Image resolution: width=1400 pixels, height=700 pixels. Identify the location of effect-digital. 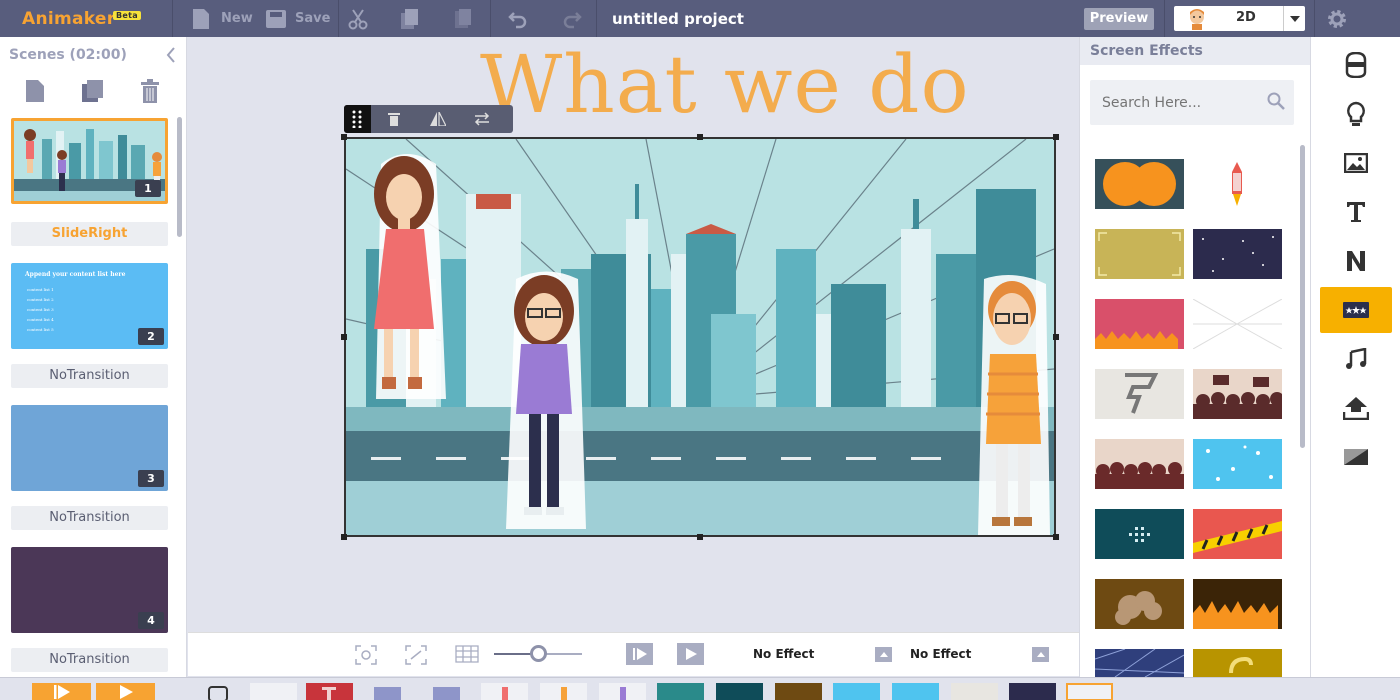
(1139, 534).